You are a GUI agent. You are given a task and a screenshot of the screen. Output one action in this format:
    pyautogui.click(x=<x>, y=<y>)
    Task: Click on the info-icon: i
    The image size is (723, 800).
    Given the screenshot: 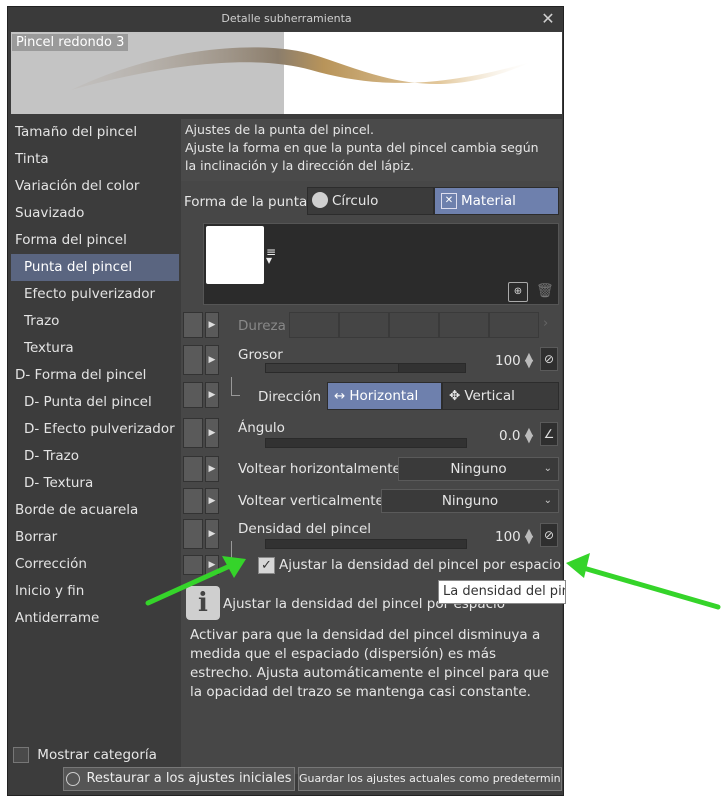 What is the action you would take?
    pyautogui.click(x=203, y=603)
    